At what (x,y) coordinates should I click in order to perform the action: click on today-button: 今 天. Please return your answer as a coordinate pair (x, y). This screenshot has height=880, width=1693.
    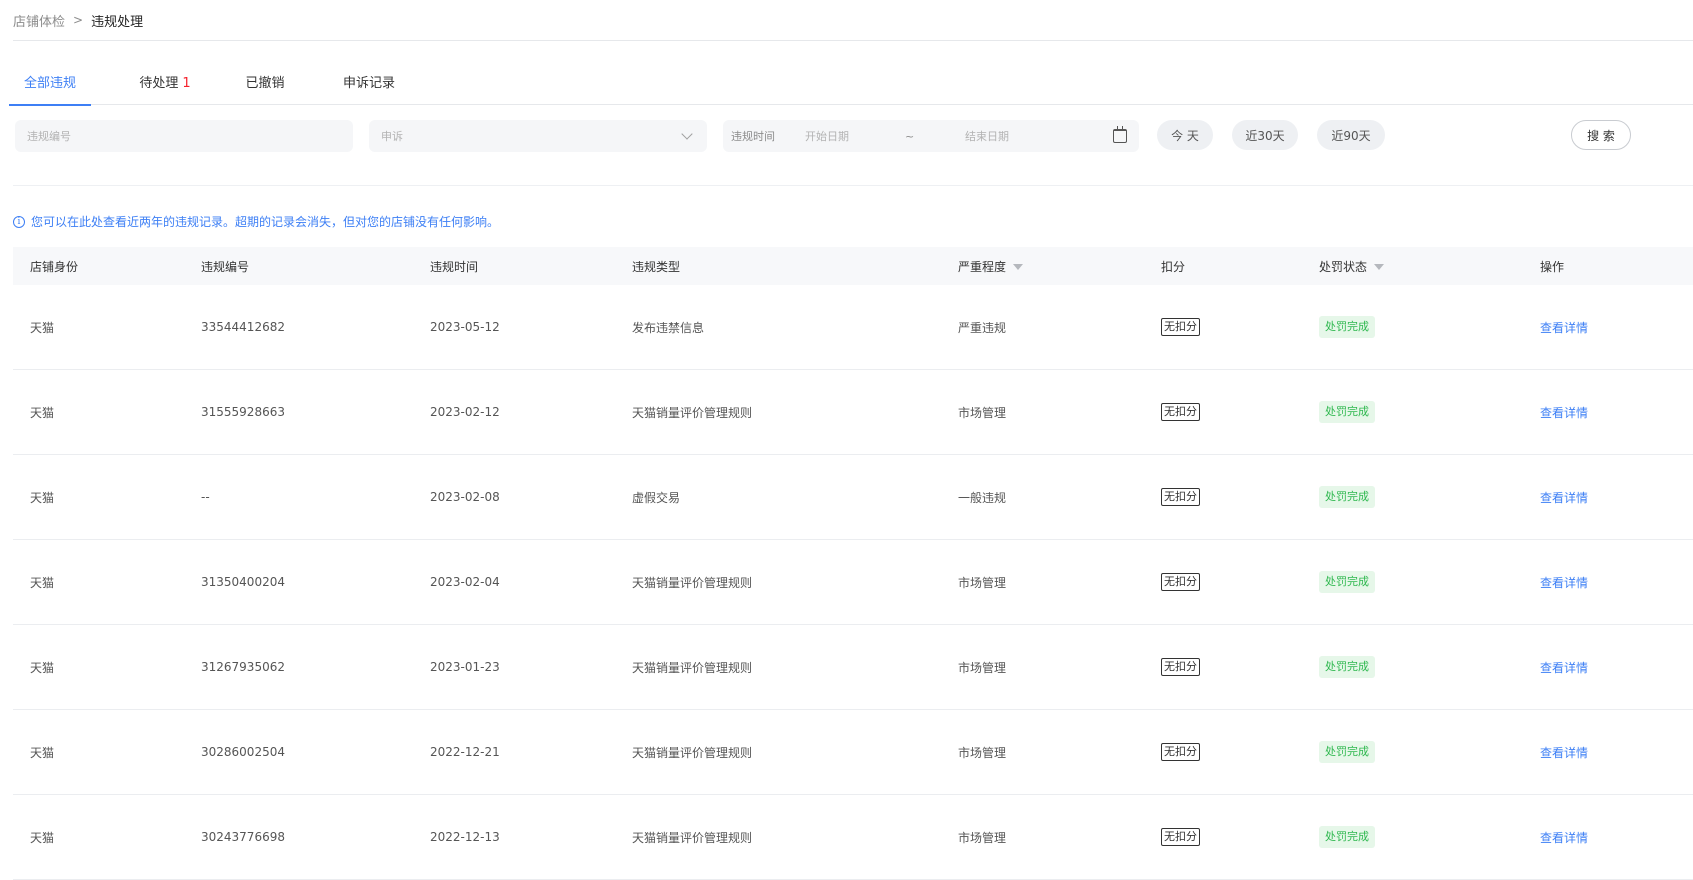
    Looking at the image, I should click on (1185, 135).